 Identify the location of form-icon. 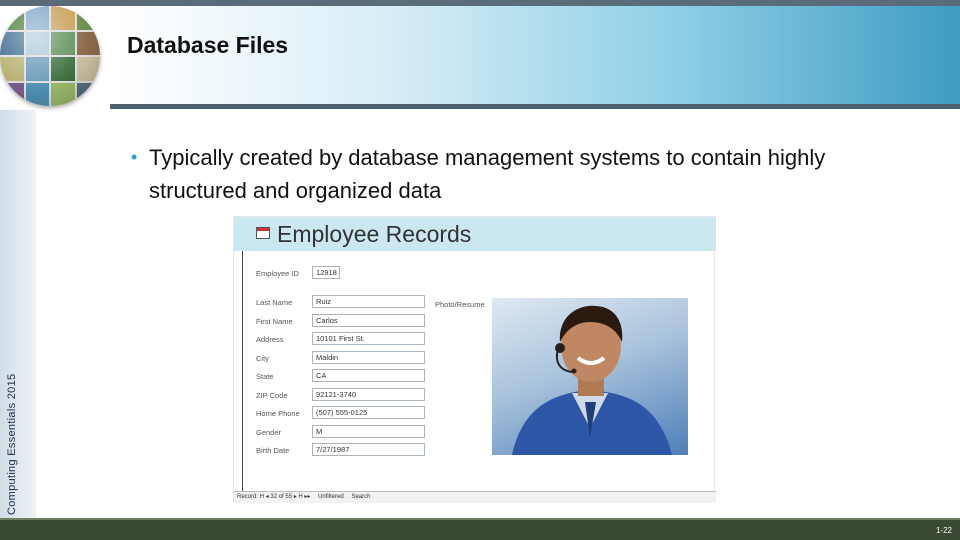
(263, 233).